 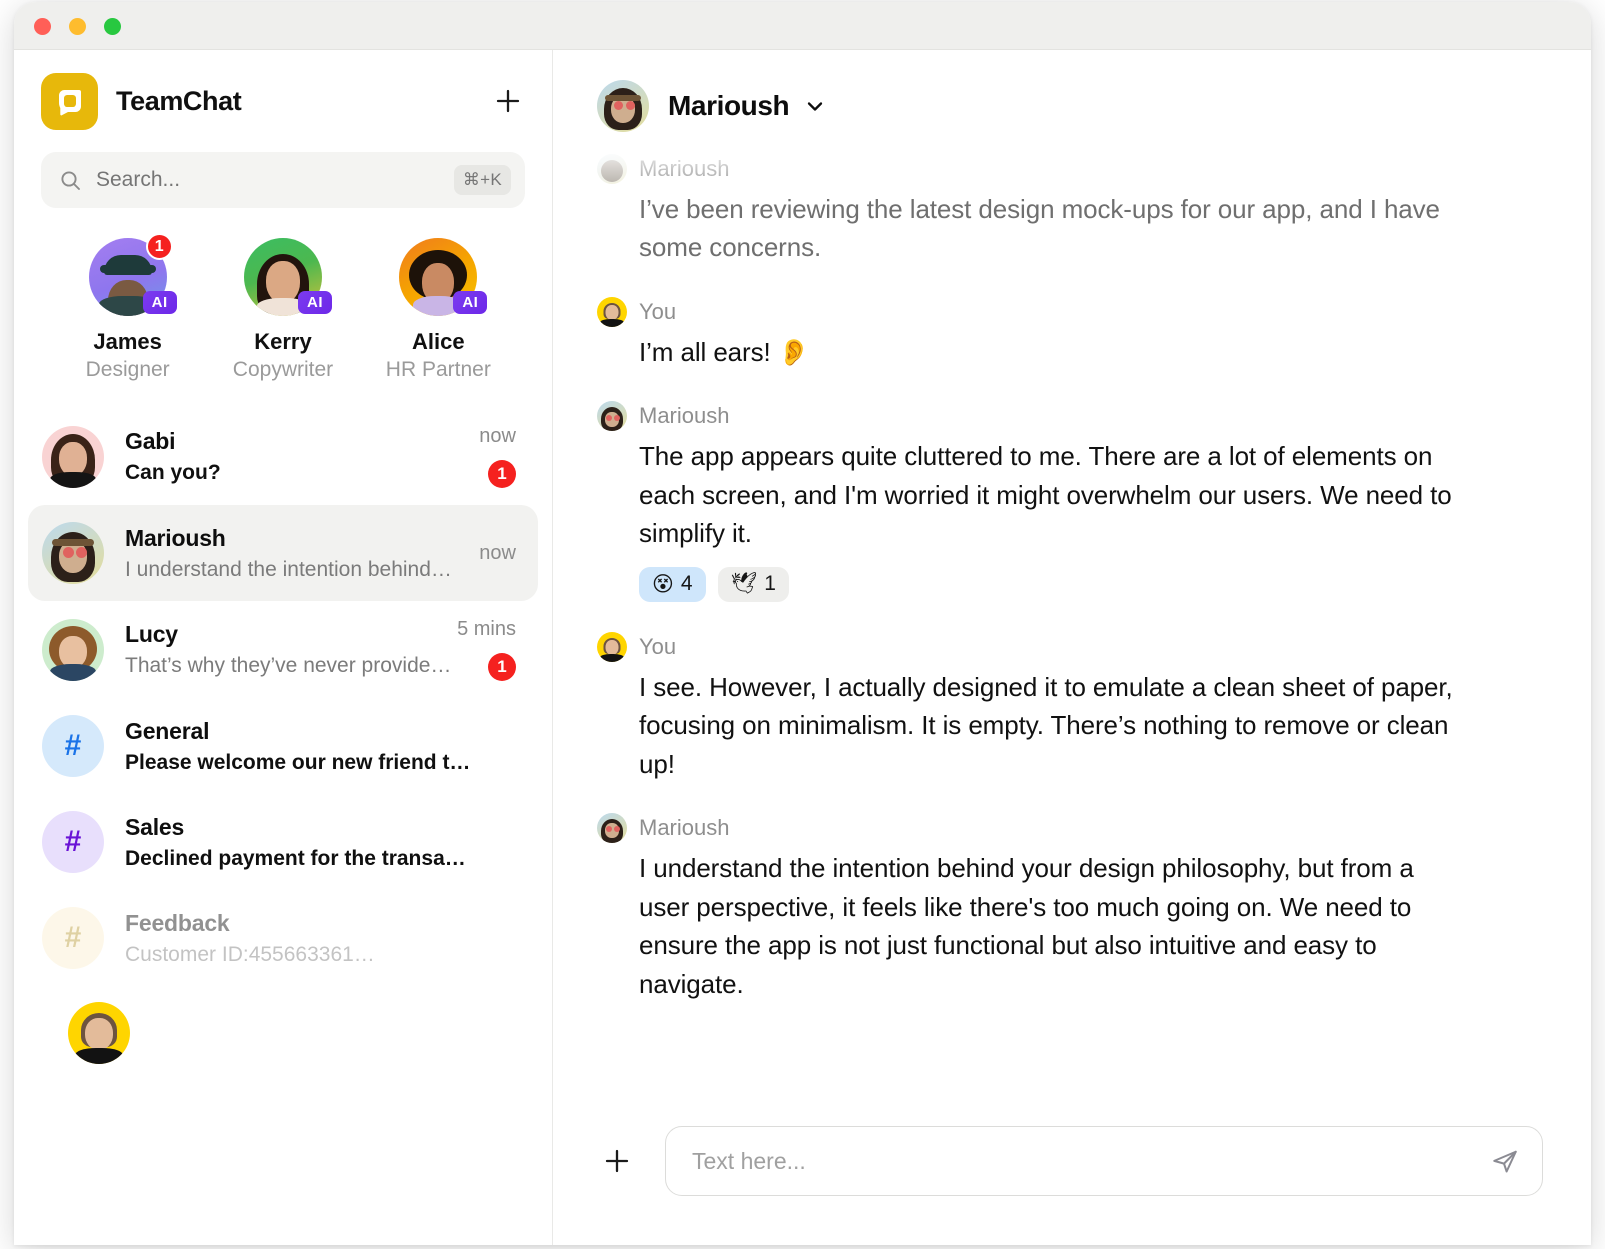 I want to click on search-icon, so click(x=70, y=180).